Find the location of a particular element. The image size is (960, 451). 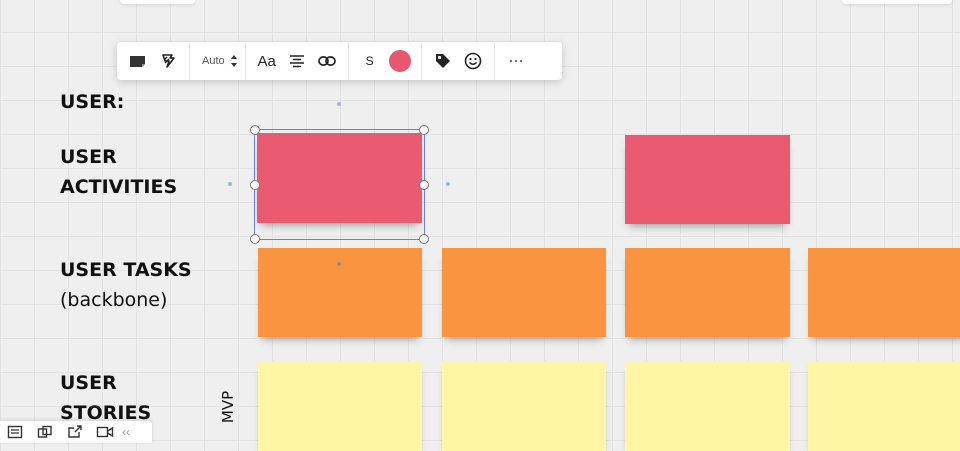

user-activities-label: USER ACTIVITIES is located at coordinates (118, 172).